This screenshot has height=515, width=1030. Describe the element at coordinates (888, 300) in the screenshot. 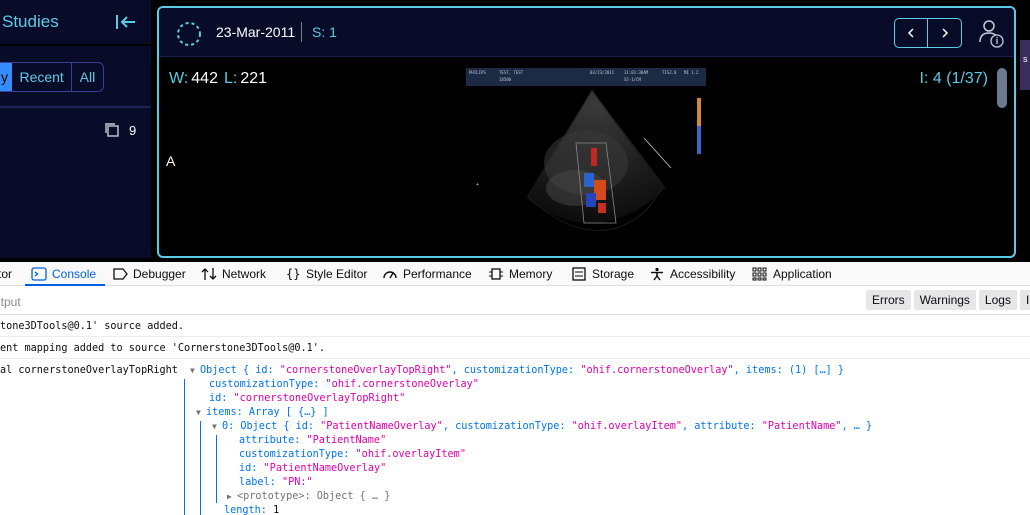

I see `filter-errors-button: Errors` at that location.